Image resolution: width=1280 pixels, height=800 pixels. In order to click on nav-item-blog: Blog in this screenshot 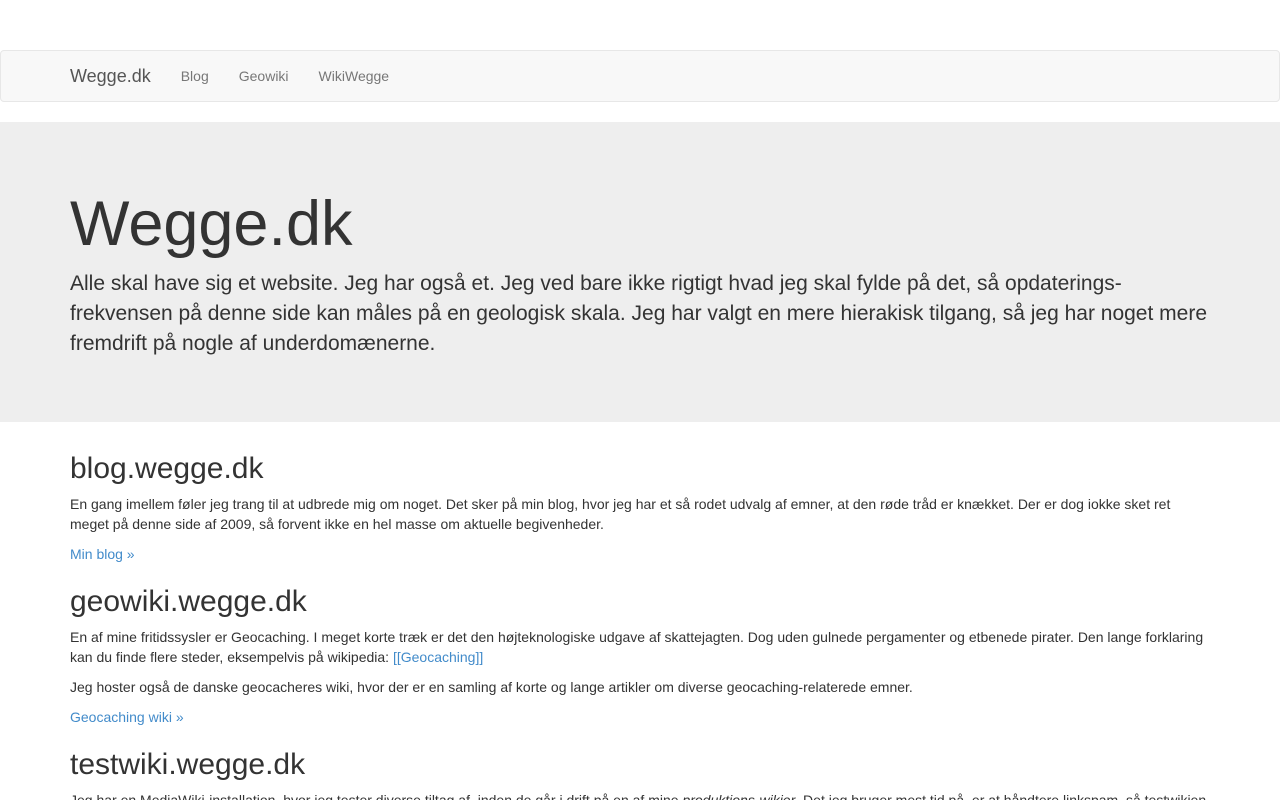, I will do `click(195, 76)`.